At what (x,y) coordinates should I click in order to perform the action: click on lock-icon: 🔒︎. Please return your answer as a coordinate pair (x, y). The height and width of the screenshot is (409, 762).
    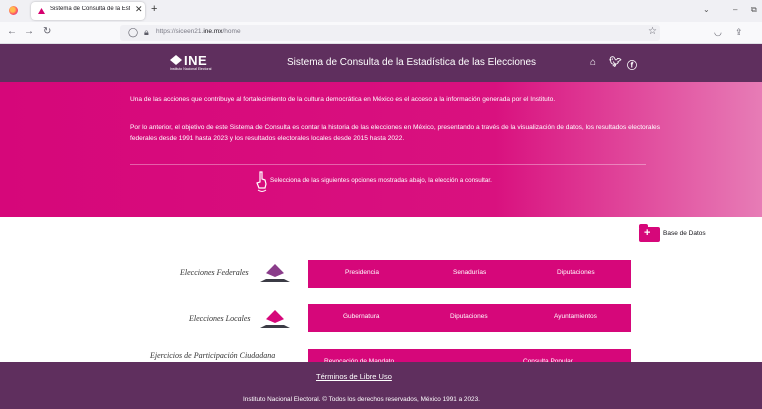
    Looking at the image, I should click on (146, 32).